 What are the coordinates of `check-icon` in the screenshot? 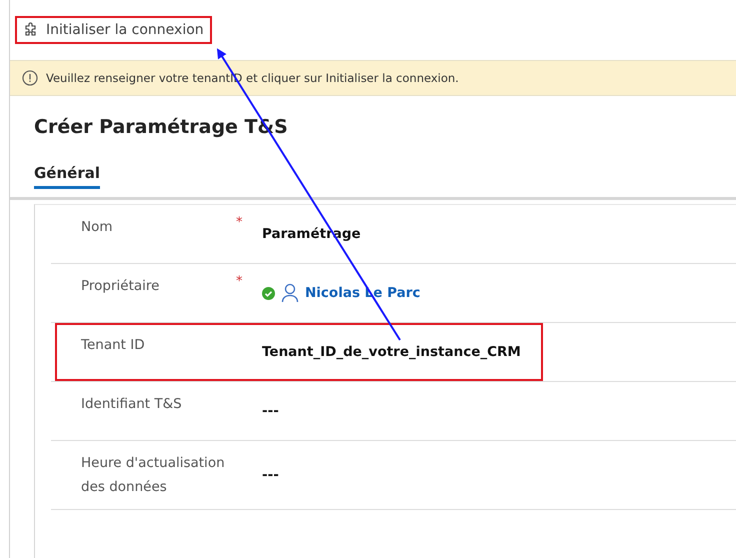 It's located at (268, 293).